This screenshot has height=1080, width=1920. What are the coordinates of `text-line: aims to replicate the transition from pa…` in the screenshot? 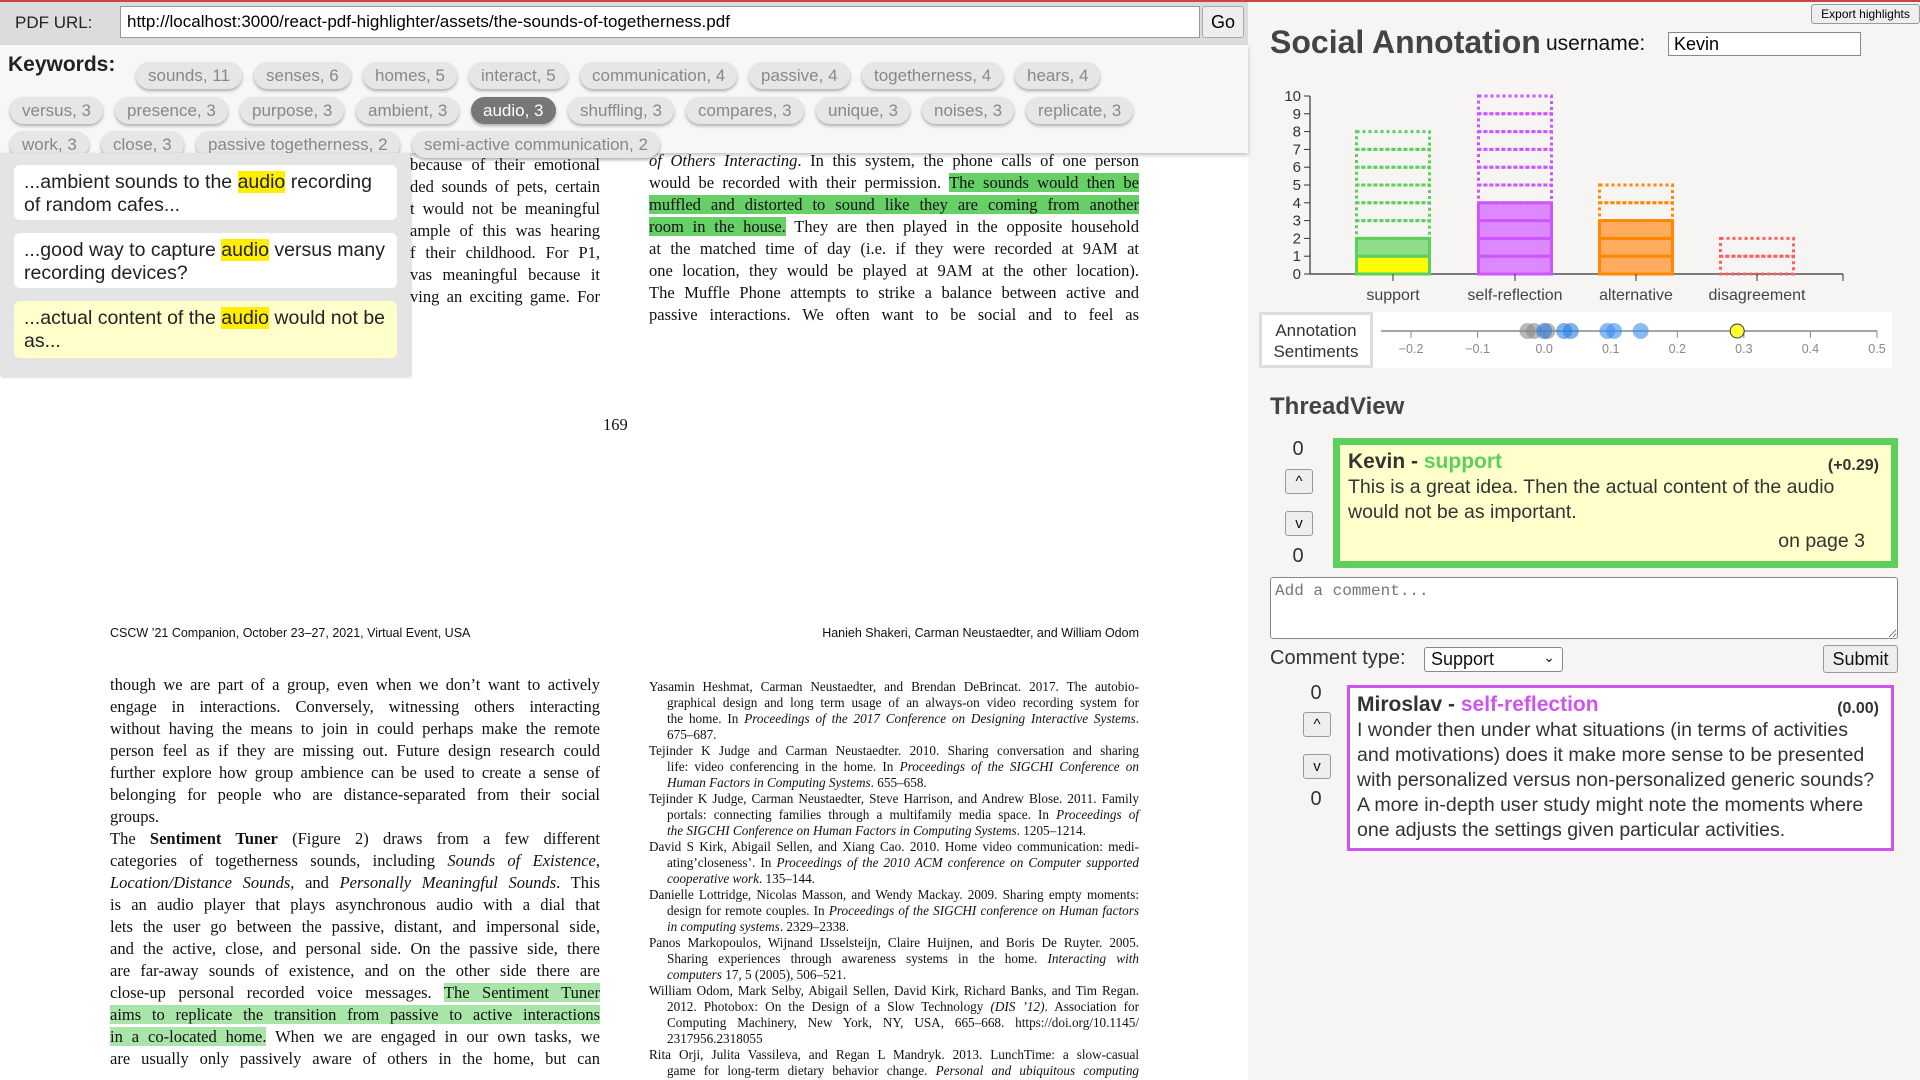 It's located at (355, 1015).